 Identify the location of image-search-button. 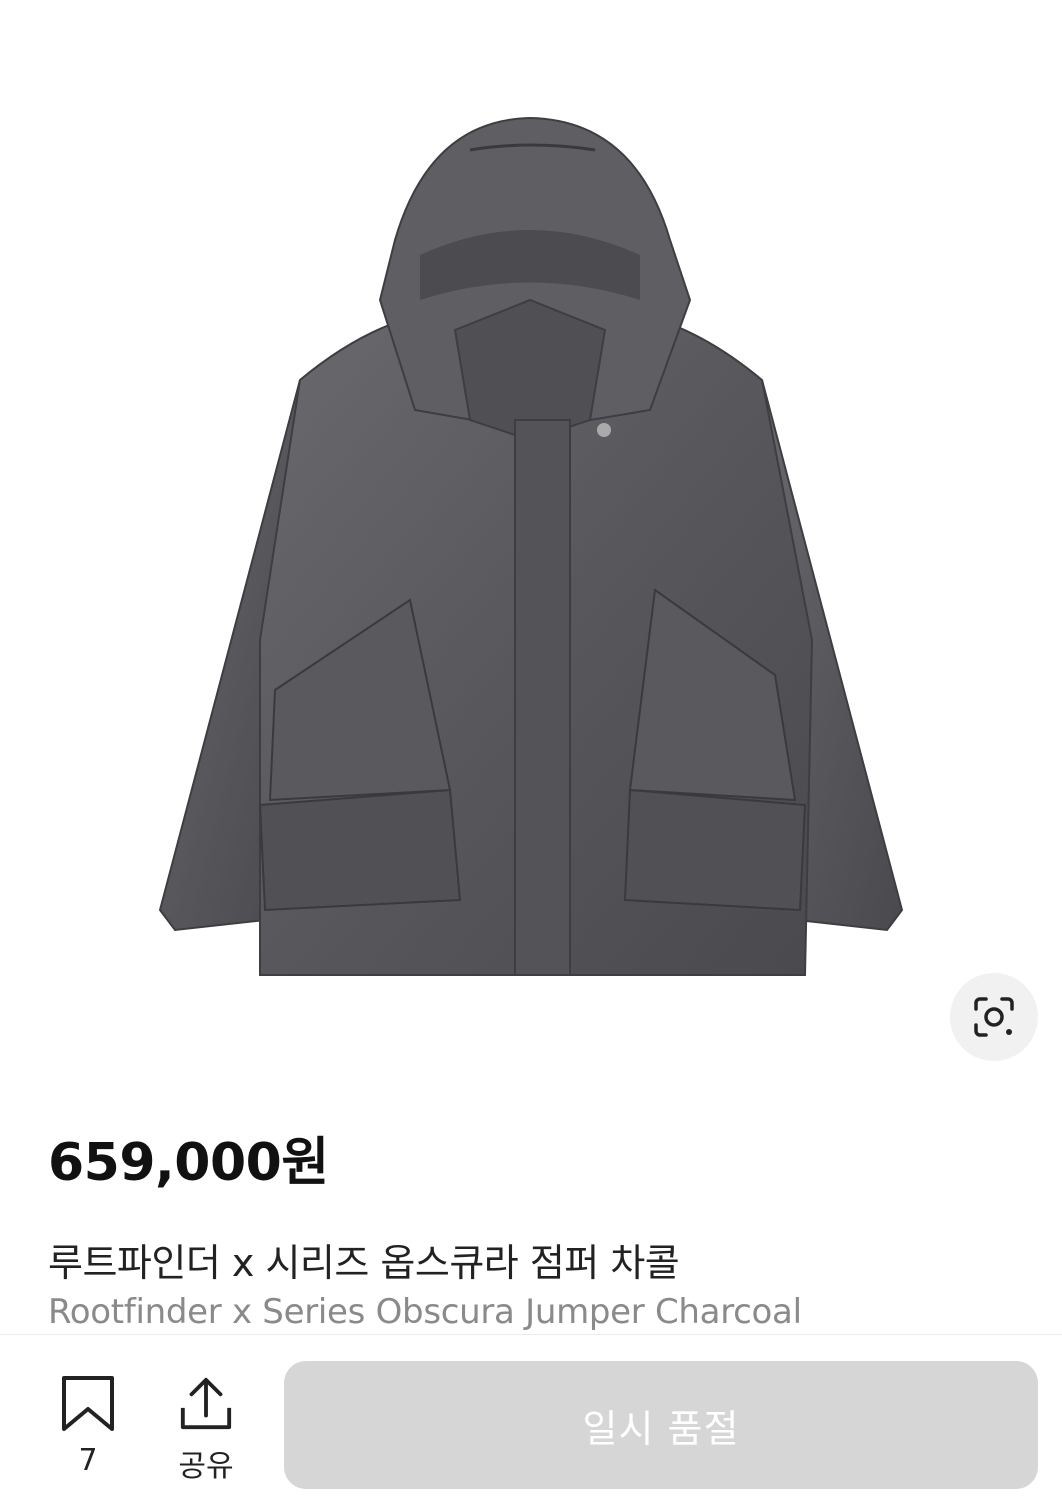
(994, 1017).